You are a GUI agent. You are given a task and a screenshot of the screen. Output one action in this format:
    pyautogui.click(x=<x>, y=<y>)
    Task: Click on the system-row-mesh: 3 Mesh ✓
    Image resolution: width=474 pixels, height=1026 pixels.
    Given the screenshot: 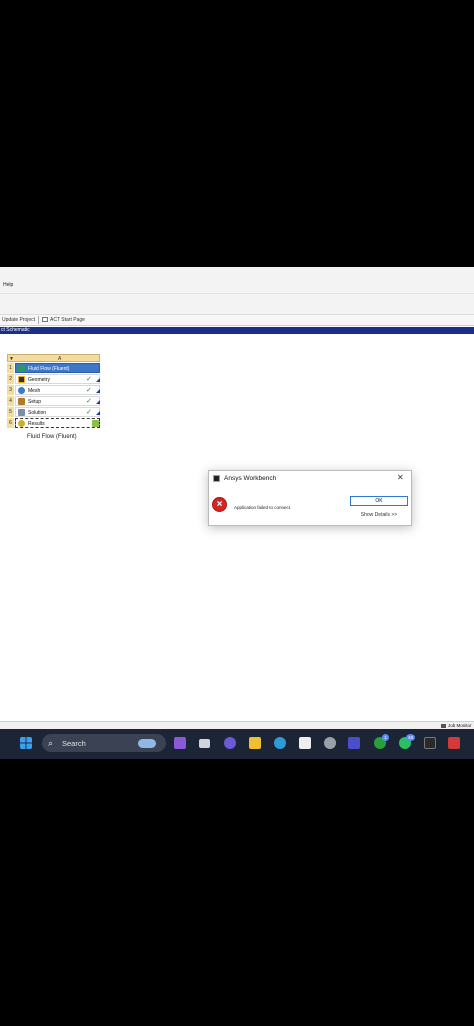 What is the action you would take?
    pyautogui.click(x=53, y=390)
    